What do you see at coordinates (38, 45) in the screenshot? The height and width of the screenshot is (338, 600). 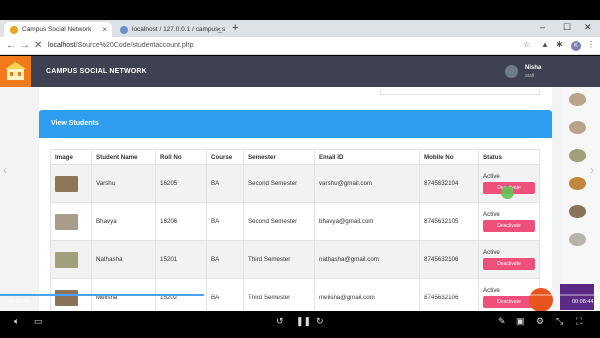 I see `reload-icon: ✕` at bounding box center [38, 45].